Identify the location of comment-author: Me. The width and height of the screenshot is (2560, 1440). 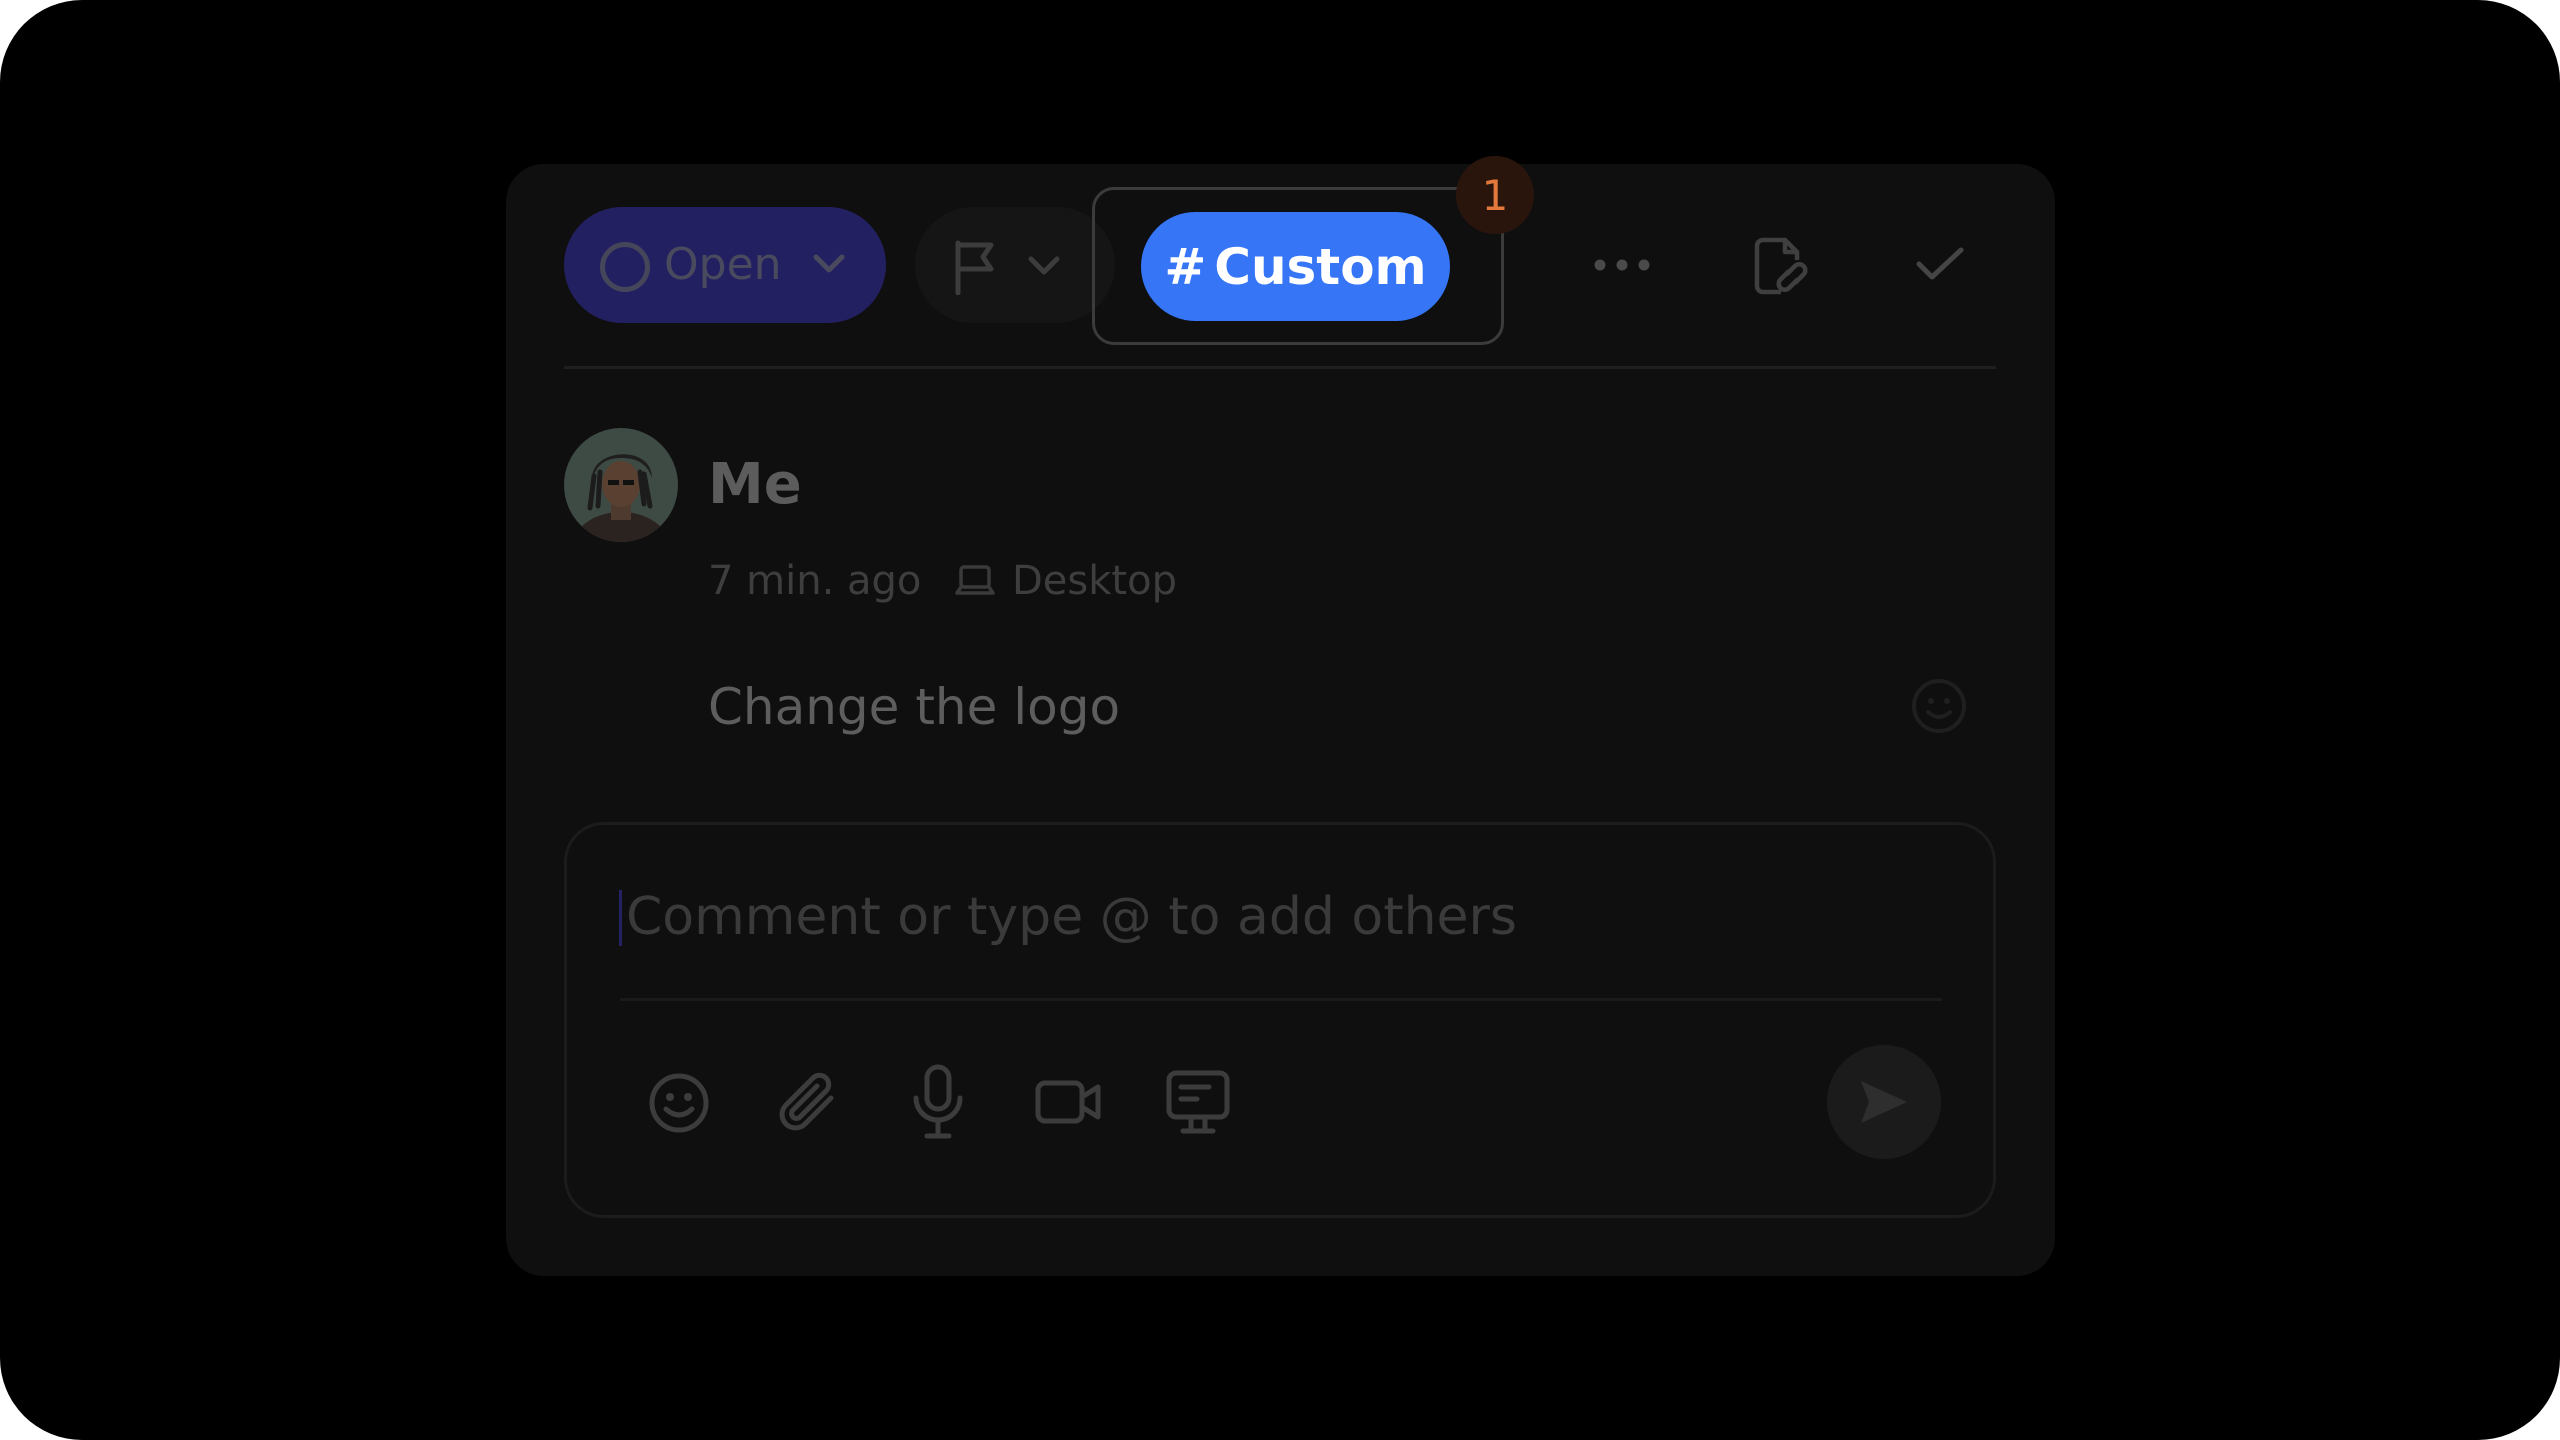
(755, 484).